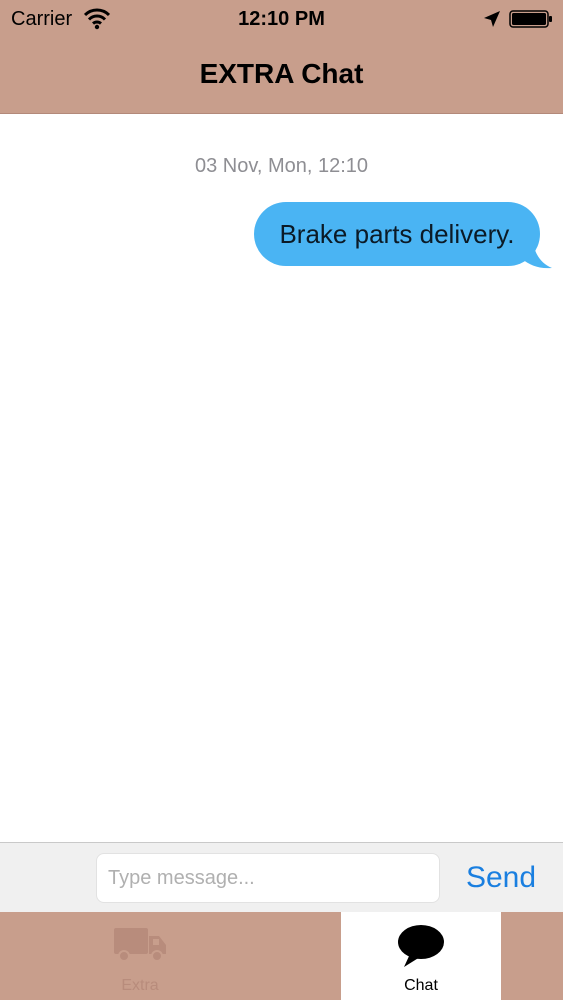 This screenshot has height=1000, width=563. I want to click on status-bar: Carrier 12:10 PM, so click(281, 20).